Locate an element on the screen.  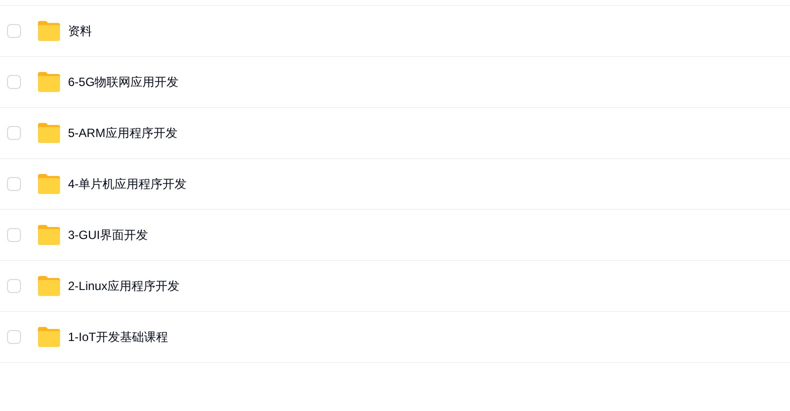
folder-name: 6-5G物联网应用开发 is located at coordinates (123, 82).